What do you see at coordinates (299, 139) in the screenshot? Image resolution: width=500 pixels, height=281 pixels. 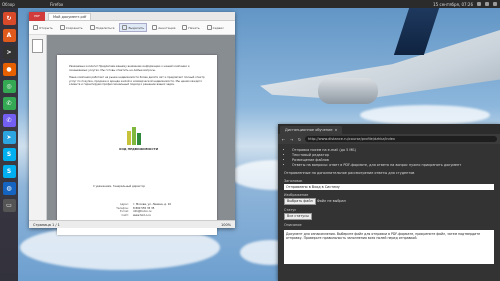 I see `reload-icon: ↻` at bounding box center [299, 139].